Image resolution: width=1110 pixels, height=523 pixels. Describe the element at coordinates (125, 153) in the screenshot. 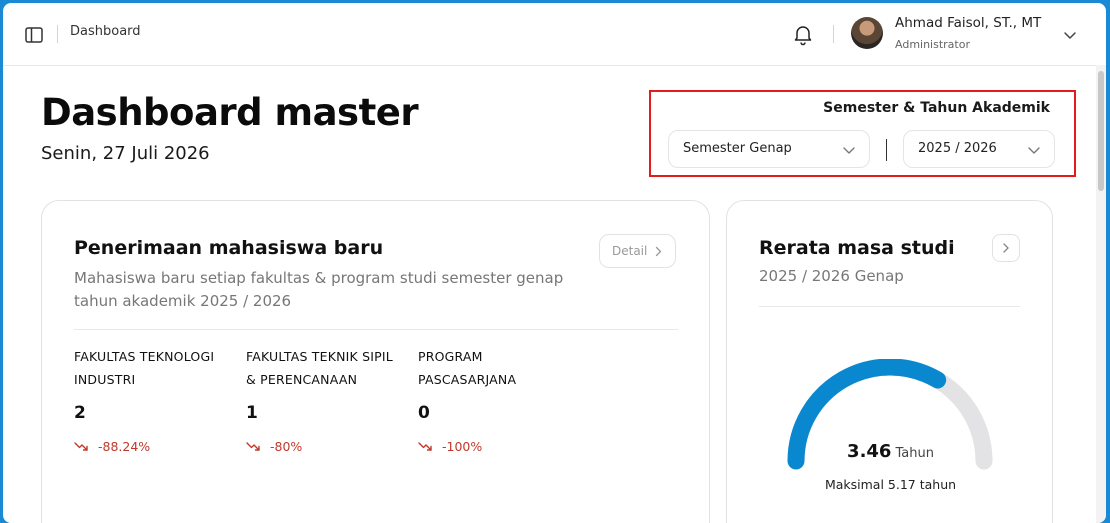

I see `page-date: Senin, 27 Juli 2026` at that location.